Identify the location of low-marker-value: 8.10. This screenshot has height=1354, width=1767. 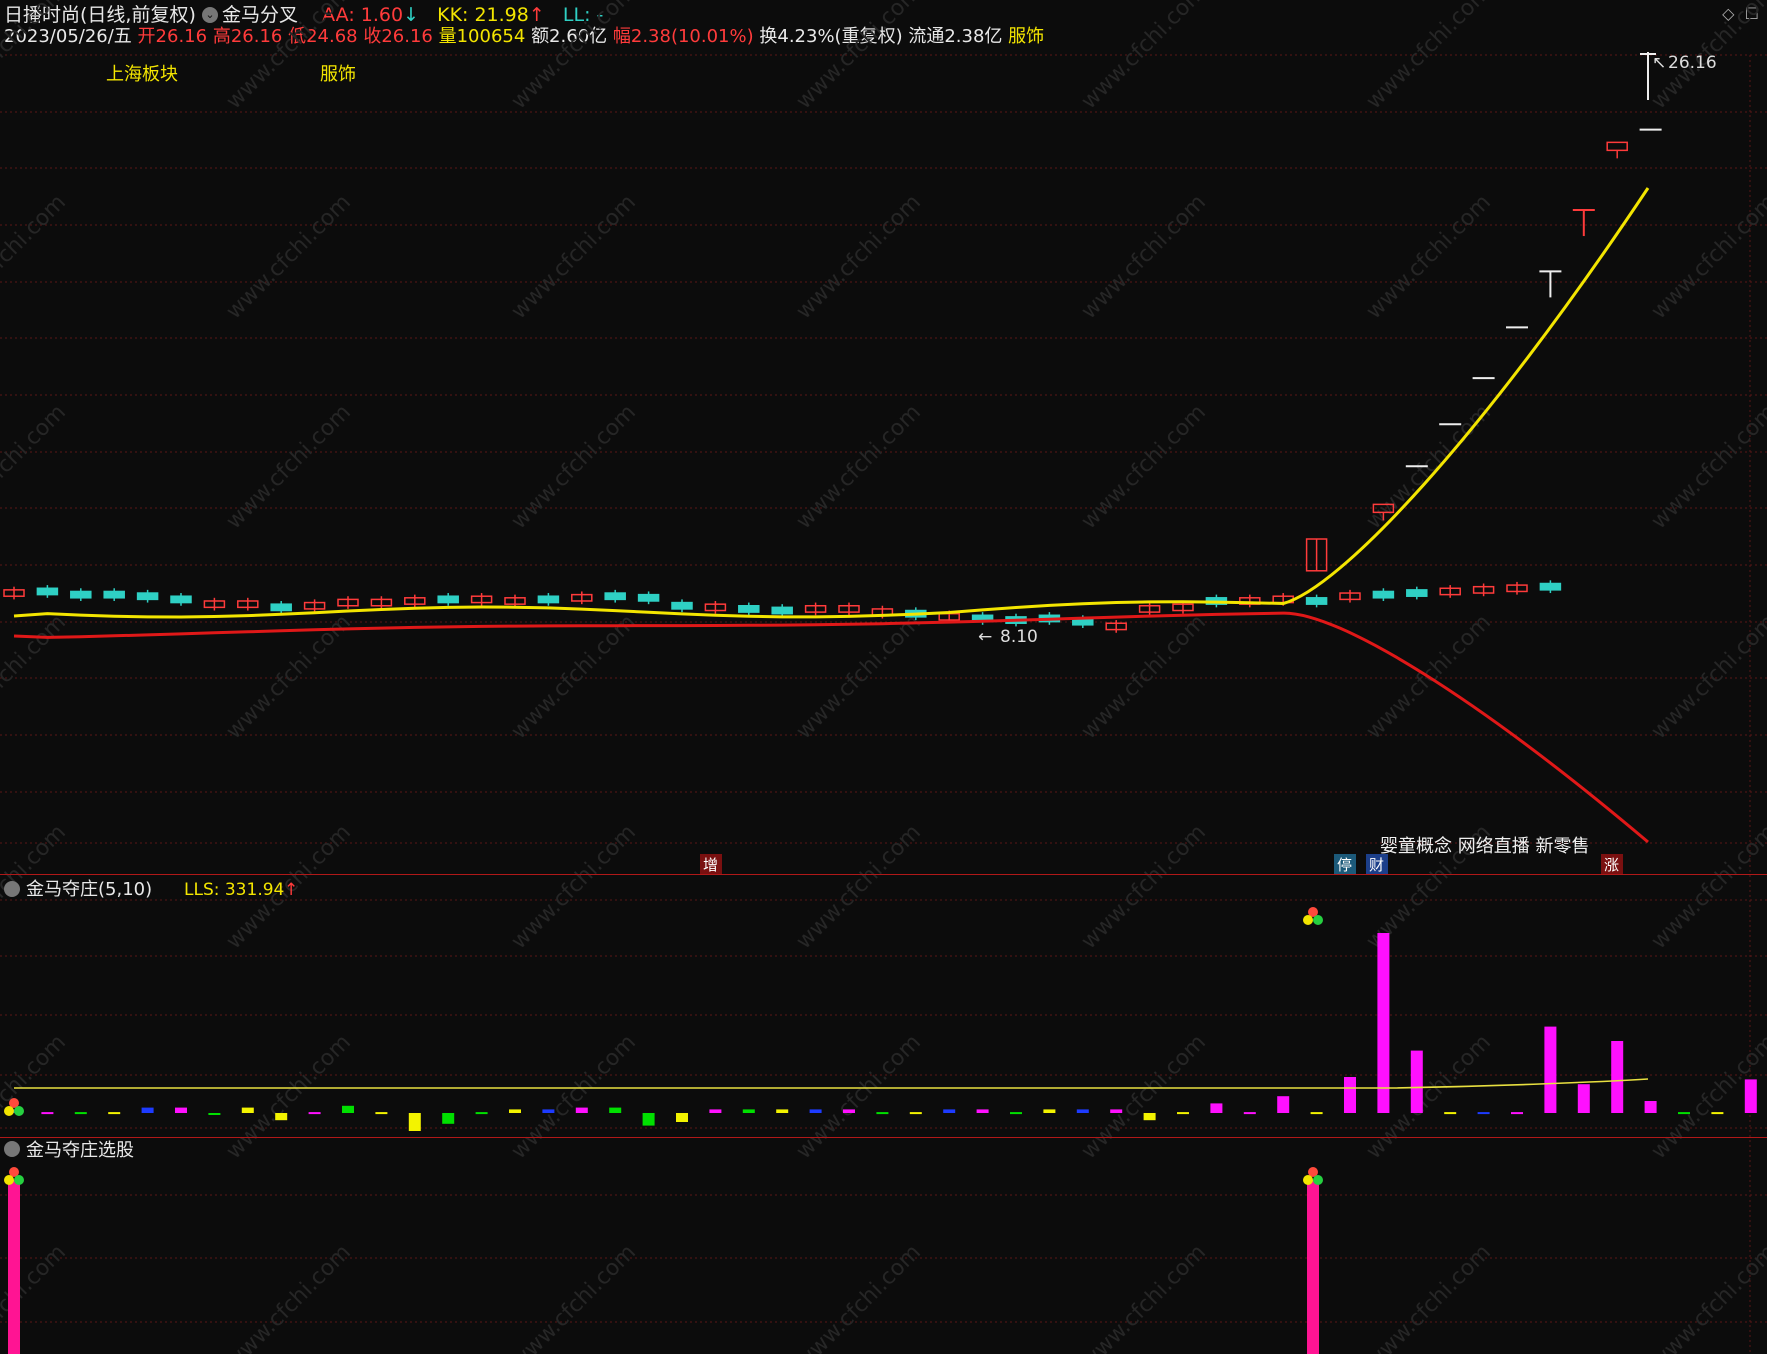
(1019, 637).